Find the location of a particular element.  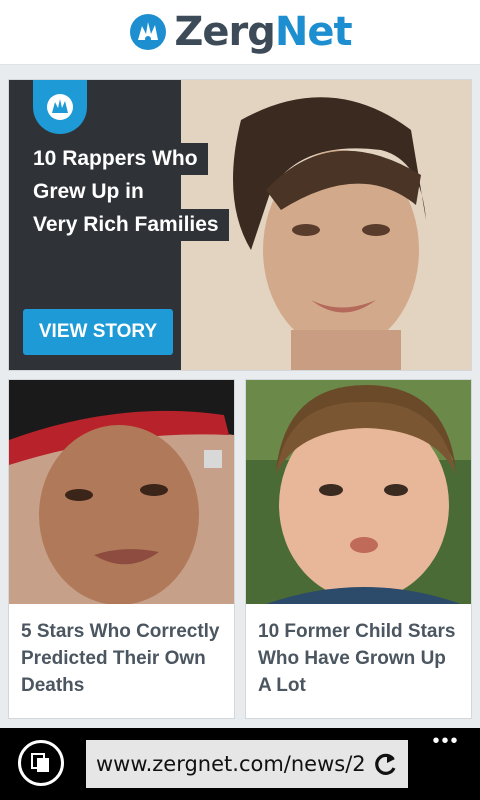

view-story-button: VIEW STORY is located at coordinates (98, 332).